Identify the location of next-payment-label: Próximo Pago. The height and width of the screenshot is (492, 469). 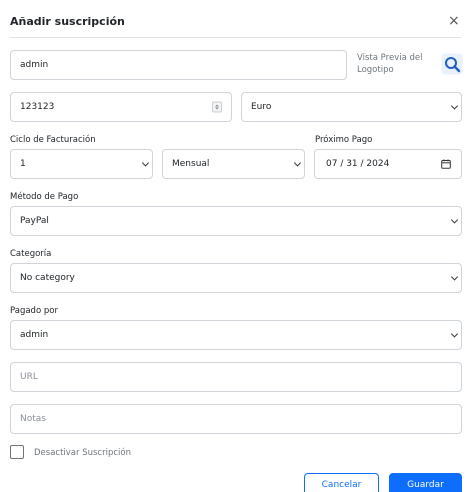
(344, 140).